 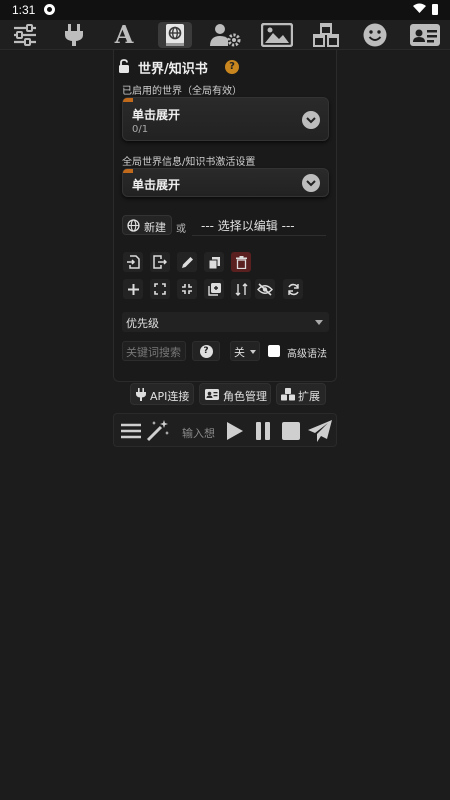 I want to click on question-icon: ?, so click(x=206, y=351).